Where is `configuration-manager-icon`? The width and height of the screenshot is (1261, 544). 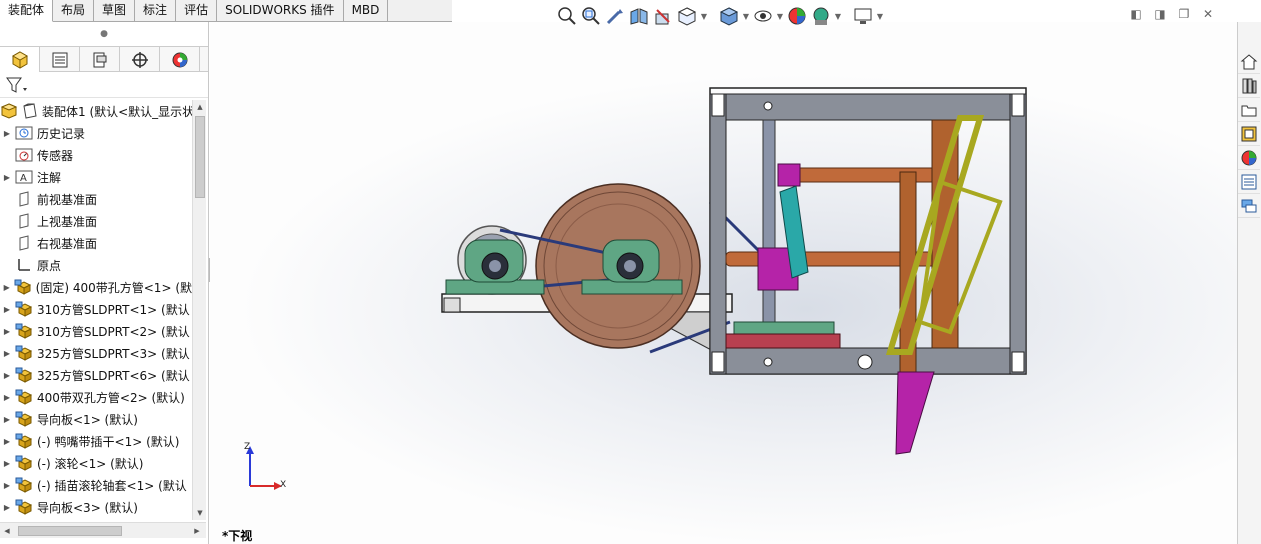 configuration-manager-icon is located at coordinates (99, 59).